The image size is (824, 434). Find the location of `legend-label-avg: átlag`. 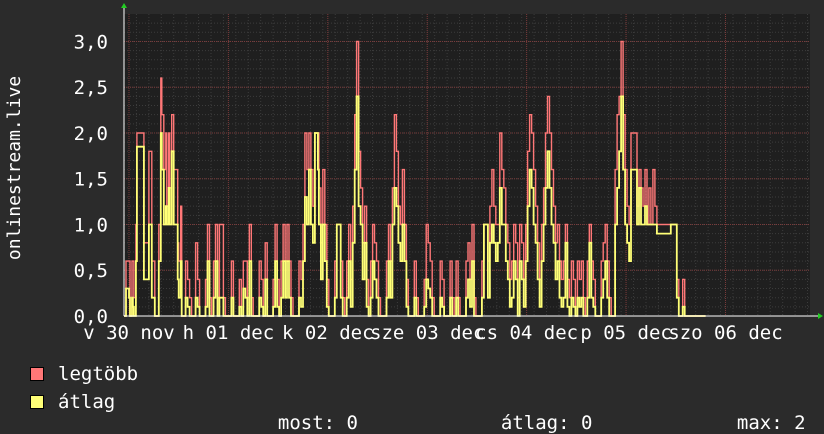

legend-label-avg: átlag is located at coordinates (87, 402).